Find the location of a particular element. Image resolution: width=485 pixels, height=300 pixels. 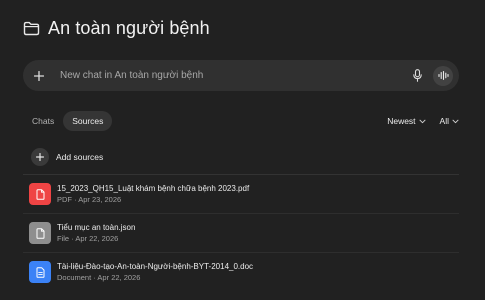

folder-icon is located at coordinates (32, 28).